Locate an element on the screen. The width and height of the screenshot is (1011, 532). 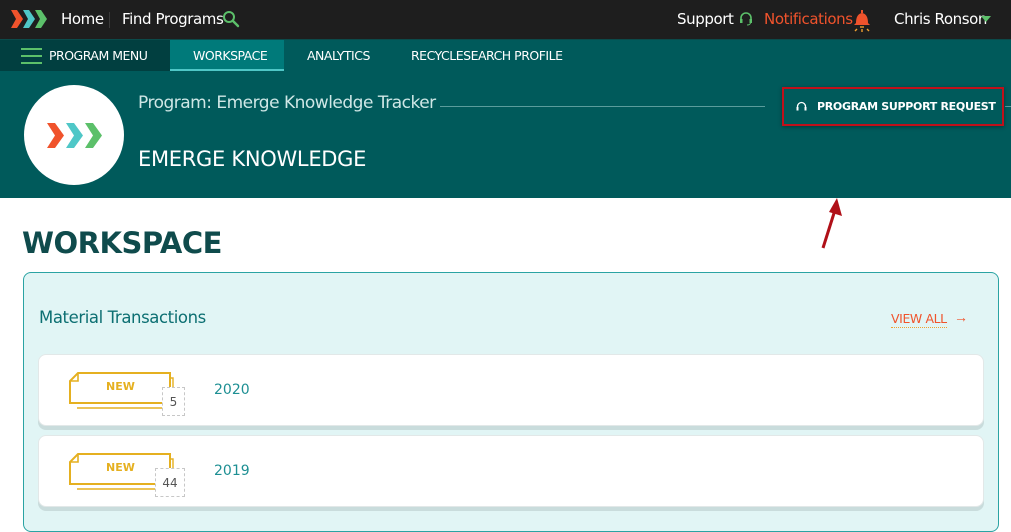
page-title: WORKSPACE is located at coordinates (122, 243).